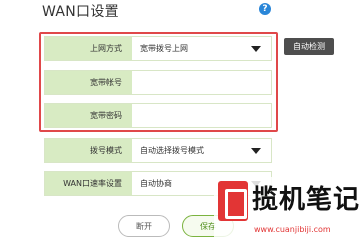  I want to click on watermark-title: 揽机笔记, so click(306, 200).